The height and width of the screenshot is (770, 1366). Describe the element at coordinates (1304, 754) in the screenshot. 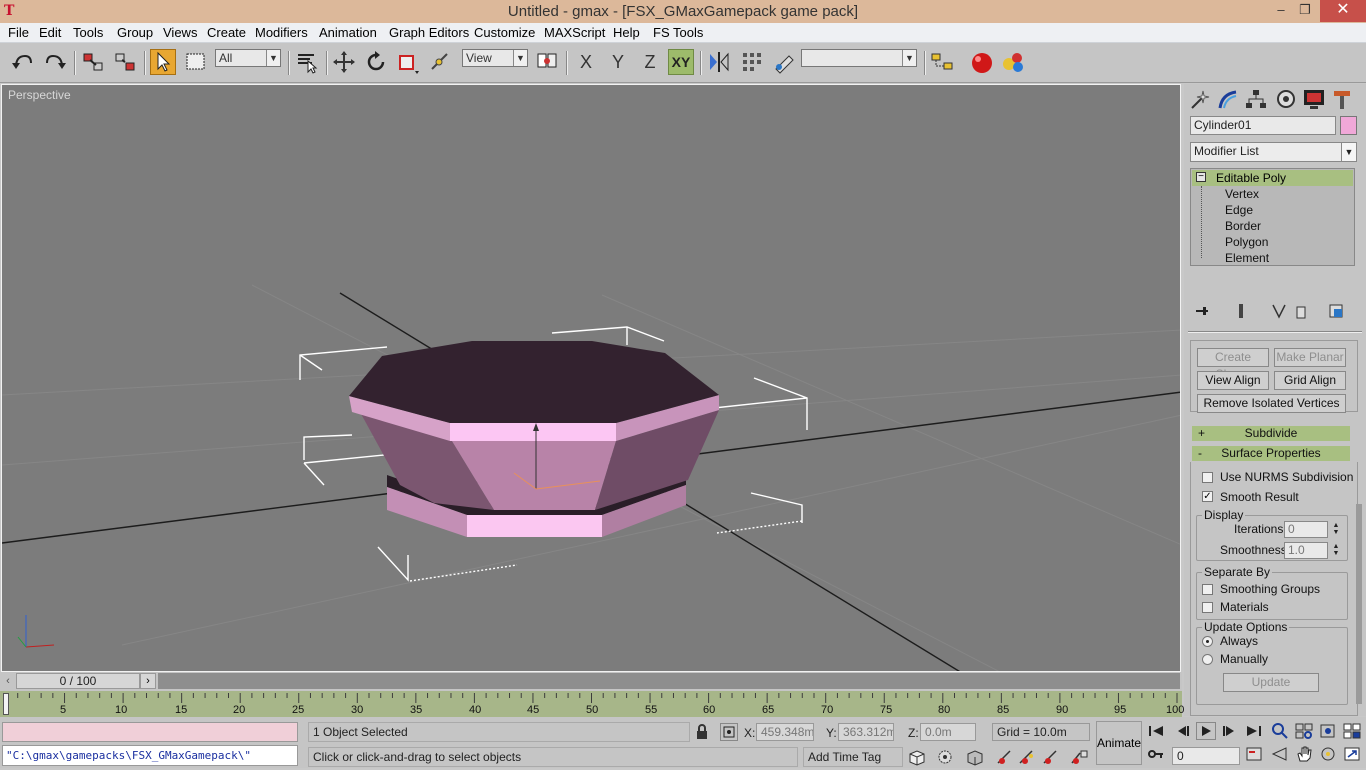

I see `pan-button` at that location.